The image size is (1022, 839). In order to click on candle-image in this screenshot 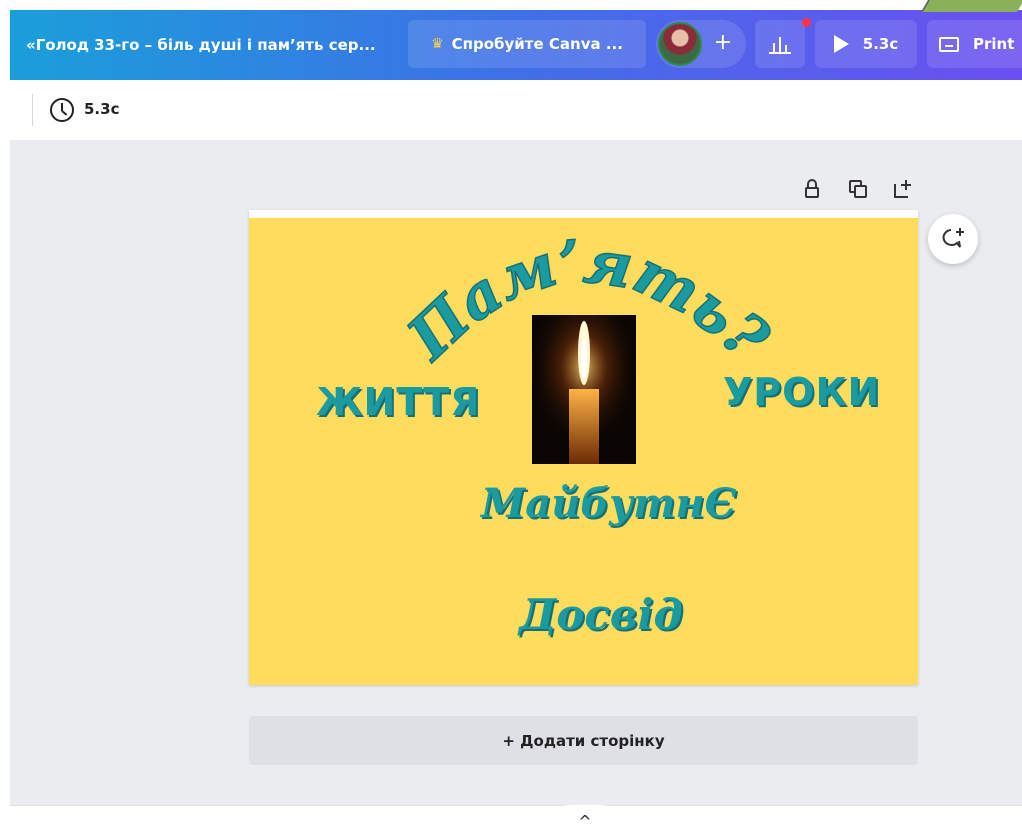, I will do `click(584, 389)`.